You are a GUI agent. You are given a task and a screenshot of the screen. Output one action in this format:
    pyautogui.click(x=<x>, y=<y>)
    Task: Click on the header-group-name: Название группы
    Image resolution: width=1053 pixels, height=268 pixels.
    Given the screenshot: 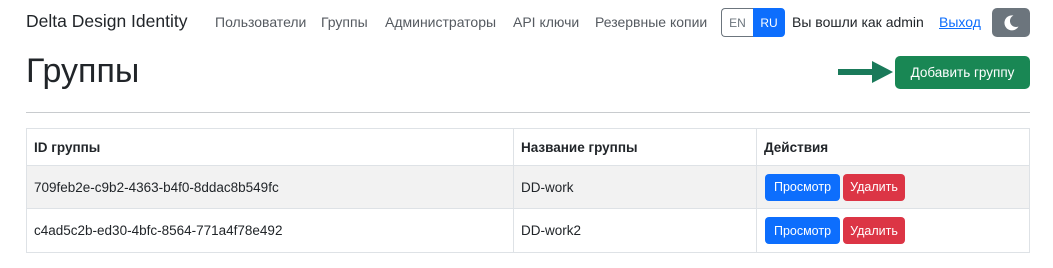 What is the action you would take?
    pyautogui.click(x=635, y=147)
    